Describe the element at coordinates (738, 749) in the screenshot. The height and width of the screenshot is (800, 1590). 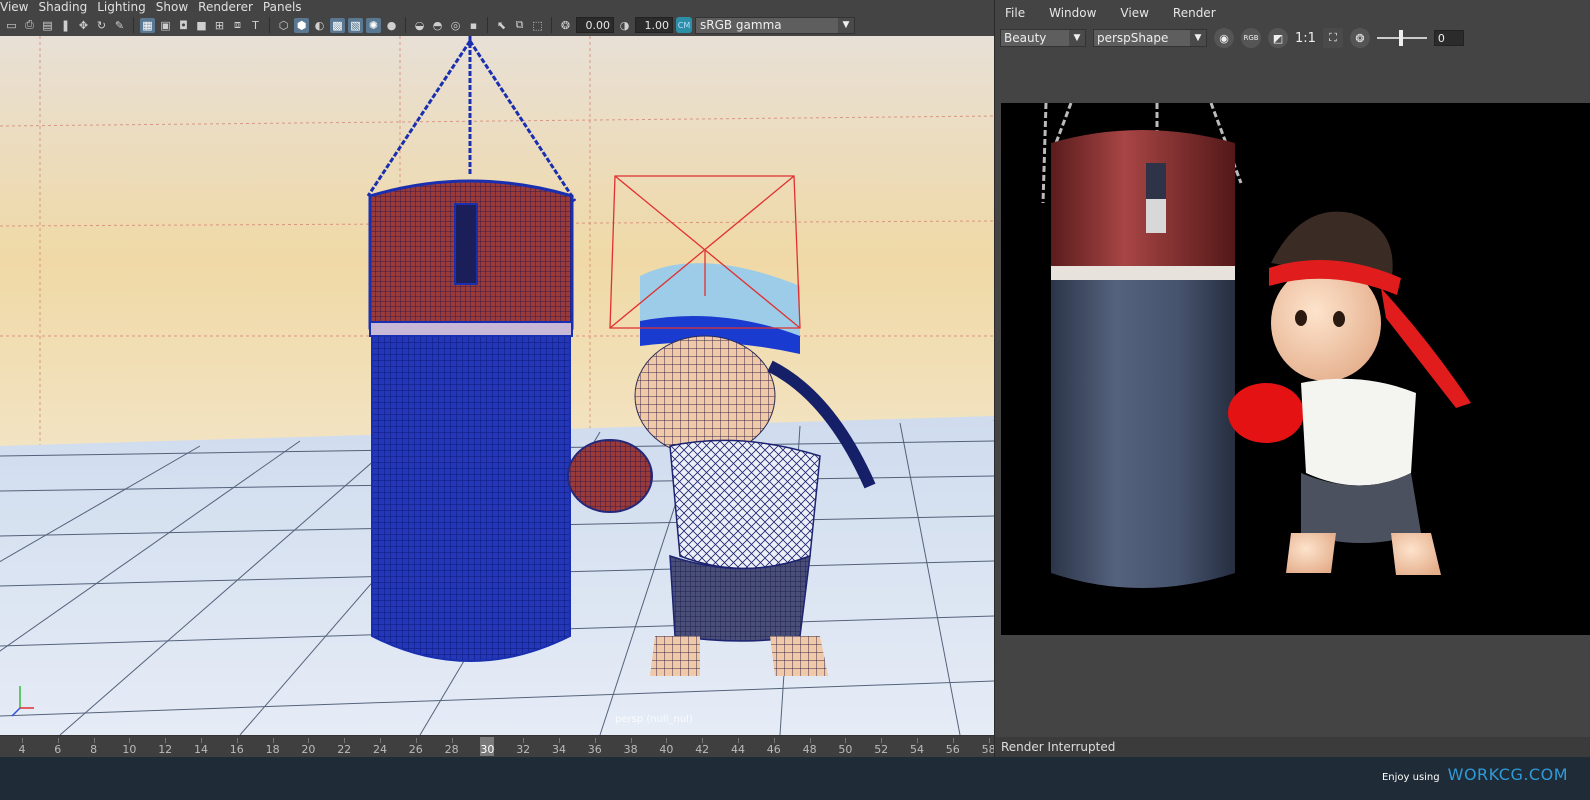
I see `timeline-tick-label: 44` at that location.